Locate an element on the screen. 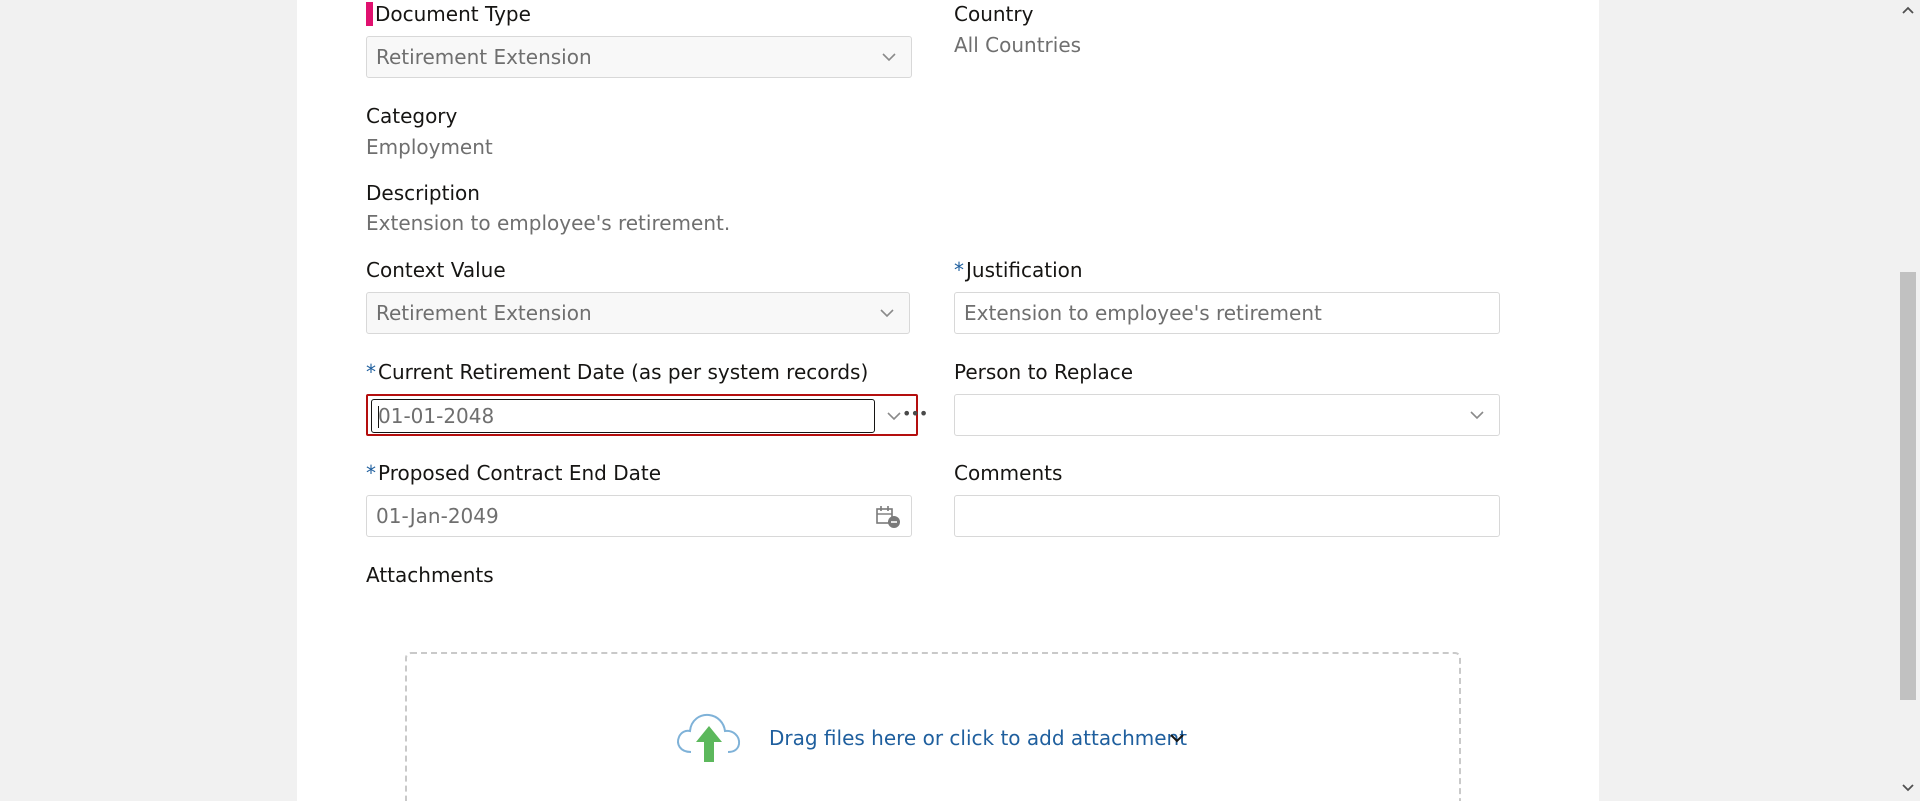 This screenshot has width=1920, height=801. current-retirement-date-value: 01-01-2048 is located at coordinates (436, 416).